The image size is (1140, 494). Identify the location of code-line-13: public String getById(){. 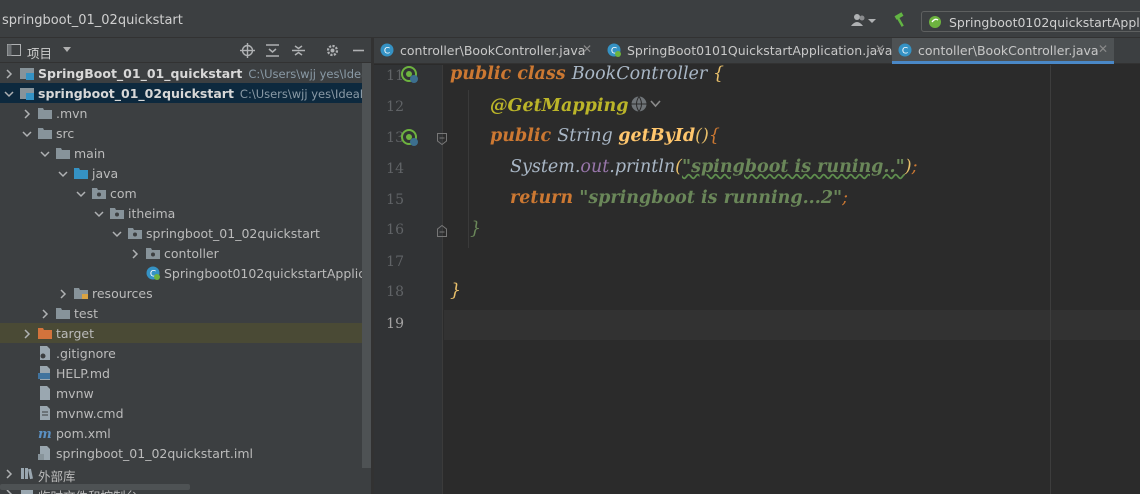
(605, 136).